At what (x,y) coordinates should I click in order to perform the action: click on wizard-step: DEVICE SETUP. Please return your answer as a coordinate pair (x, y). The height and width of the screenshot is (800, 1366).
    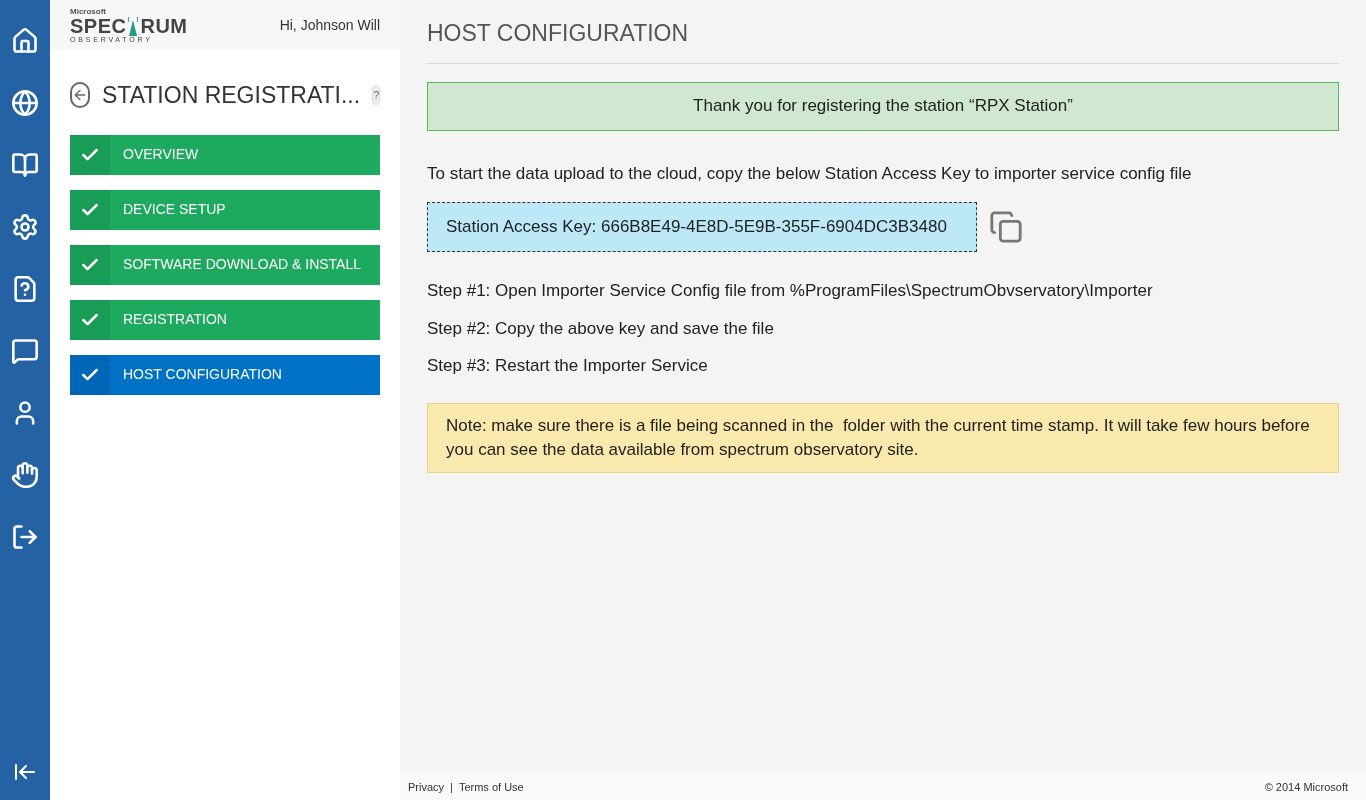
    Looking at the image, I should click on (225, 209).